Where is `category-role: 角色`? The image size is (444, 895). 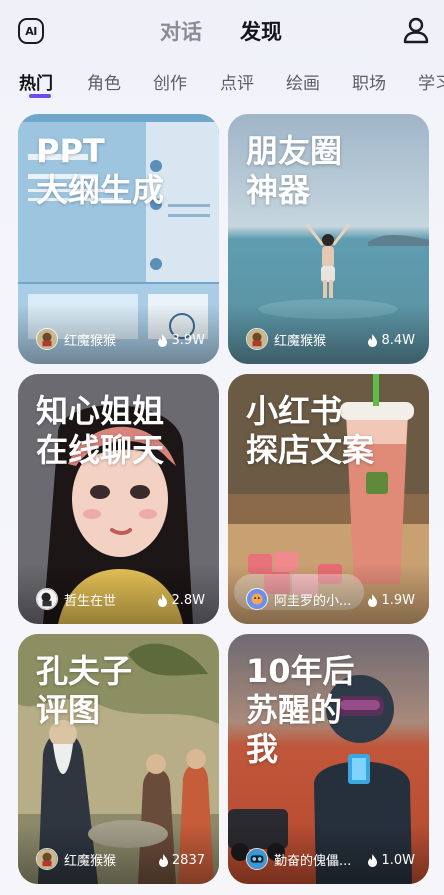
category-role: 角色 is located at coordinates (104, 81).